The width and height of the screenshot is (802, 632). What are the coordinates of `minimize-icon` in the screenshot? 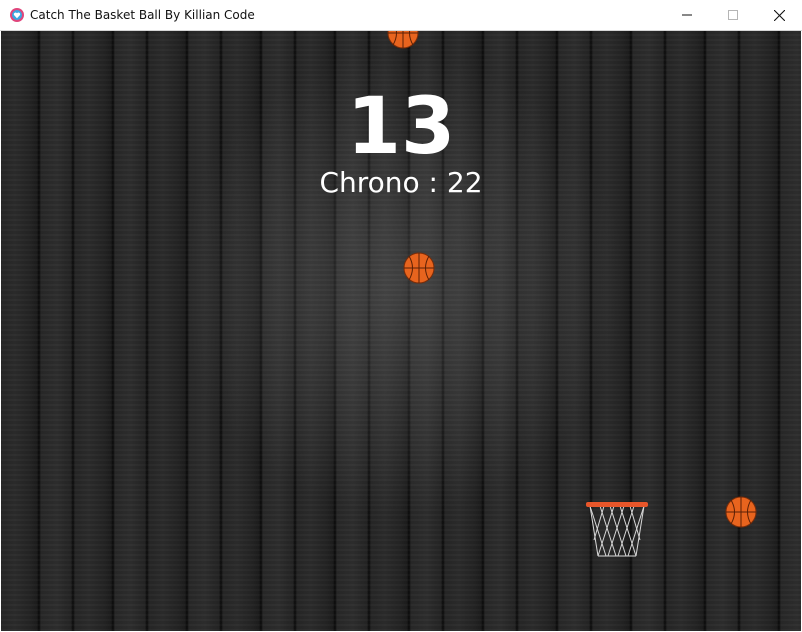 It's located at (687, 15).